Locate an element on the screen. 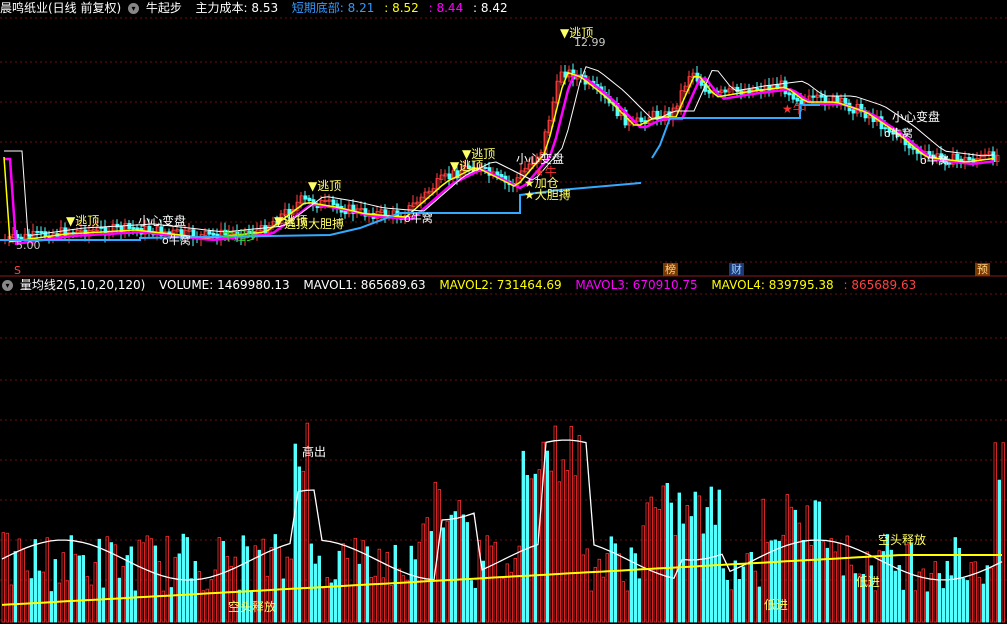 Image resolution: width=1007 pixels, height=624 pixels. indicator-name: 牛起步 is located at coordinates (164, 8).